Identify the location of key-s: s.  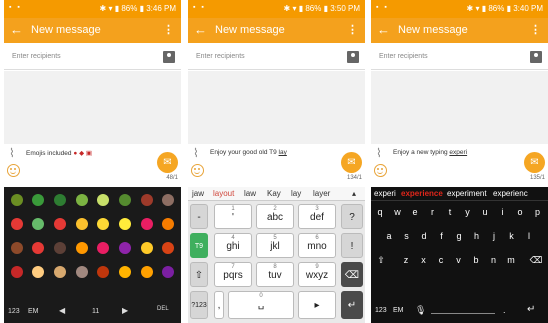
(407, 236).